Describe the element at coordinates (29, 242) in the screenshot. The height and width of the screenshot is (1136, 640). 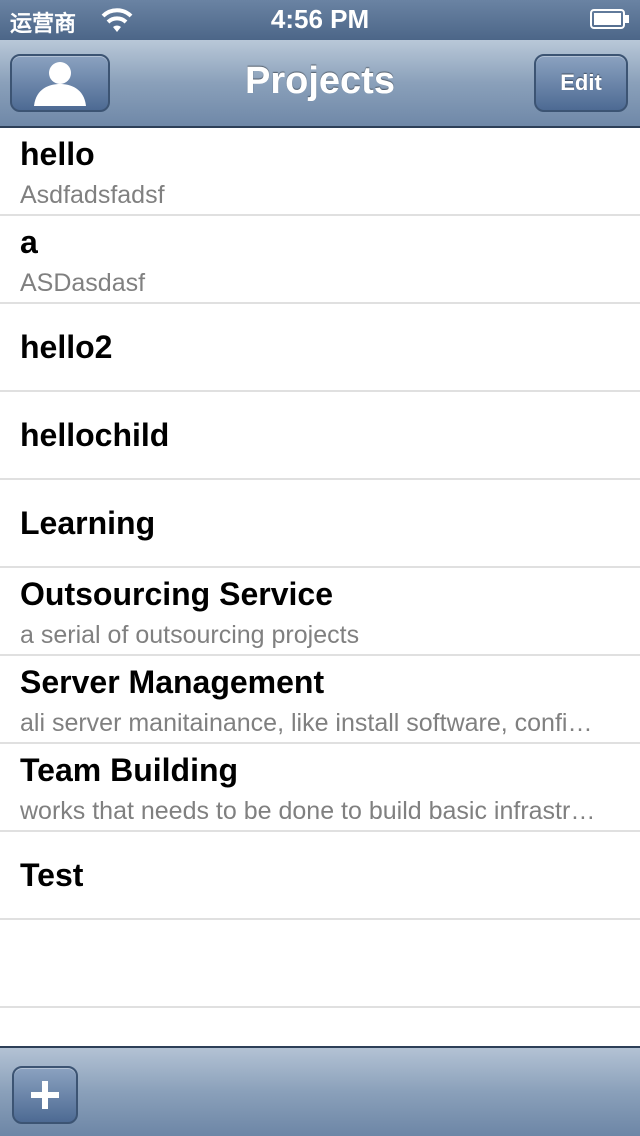
I see `project-title: a` at that location.